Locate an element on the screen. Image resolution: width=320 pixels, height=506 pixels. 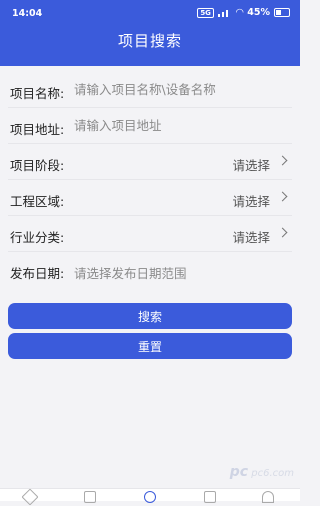
status-time: 14:04 is located at coordinates (27, 13).